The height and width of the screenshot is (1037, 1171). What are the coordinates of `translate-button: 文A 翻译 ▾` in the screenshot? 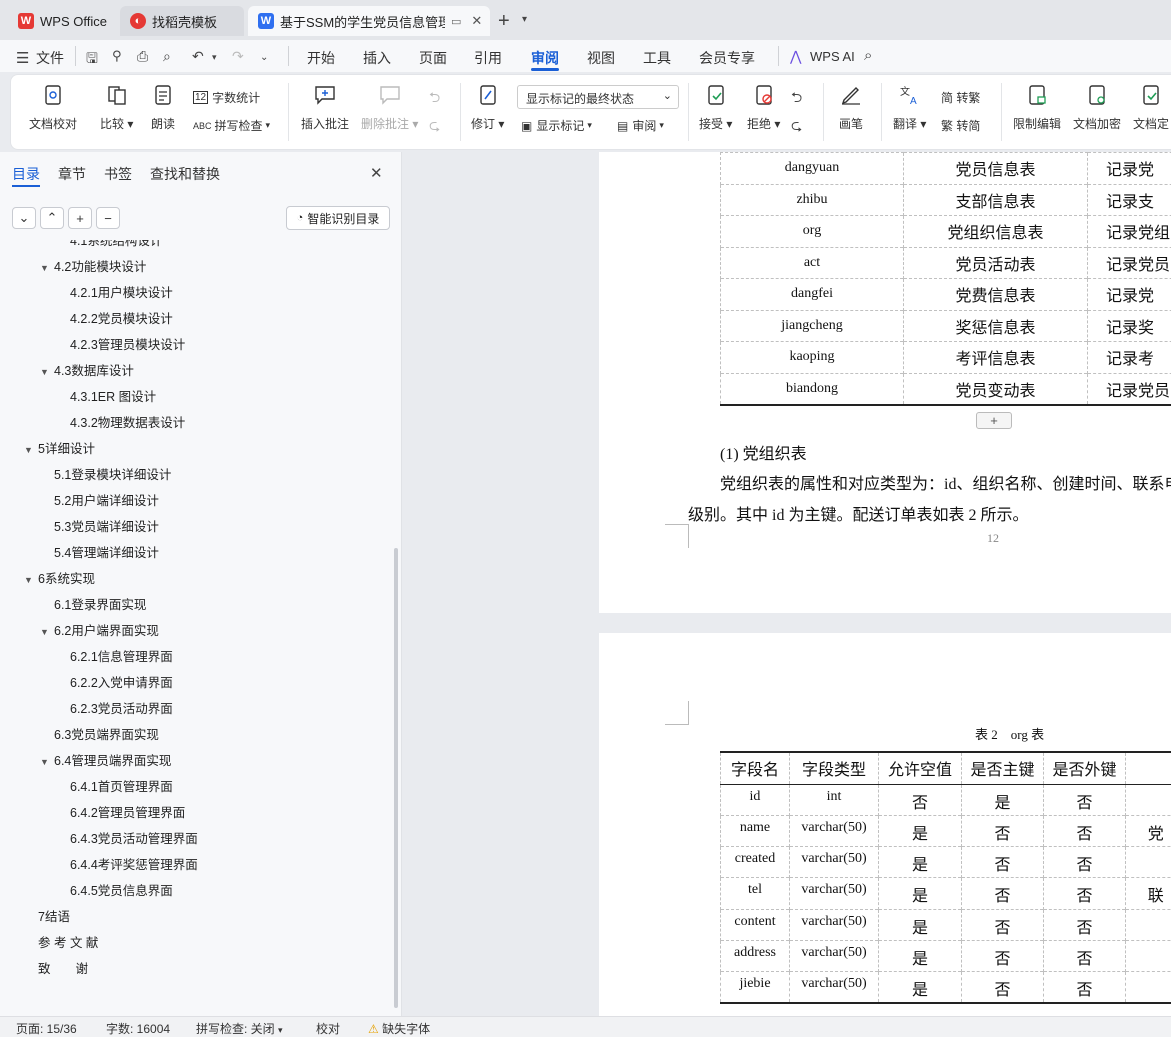 It's located at (909, 107).